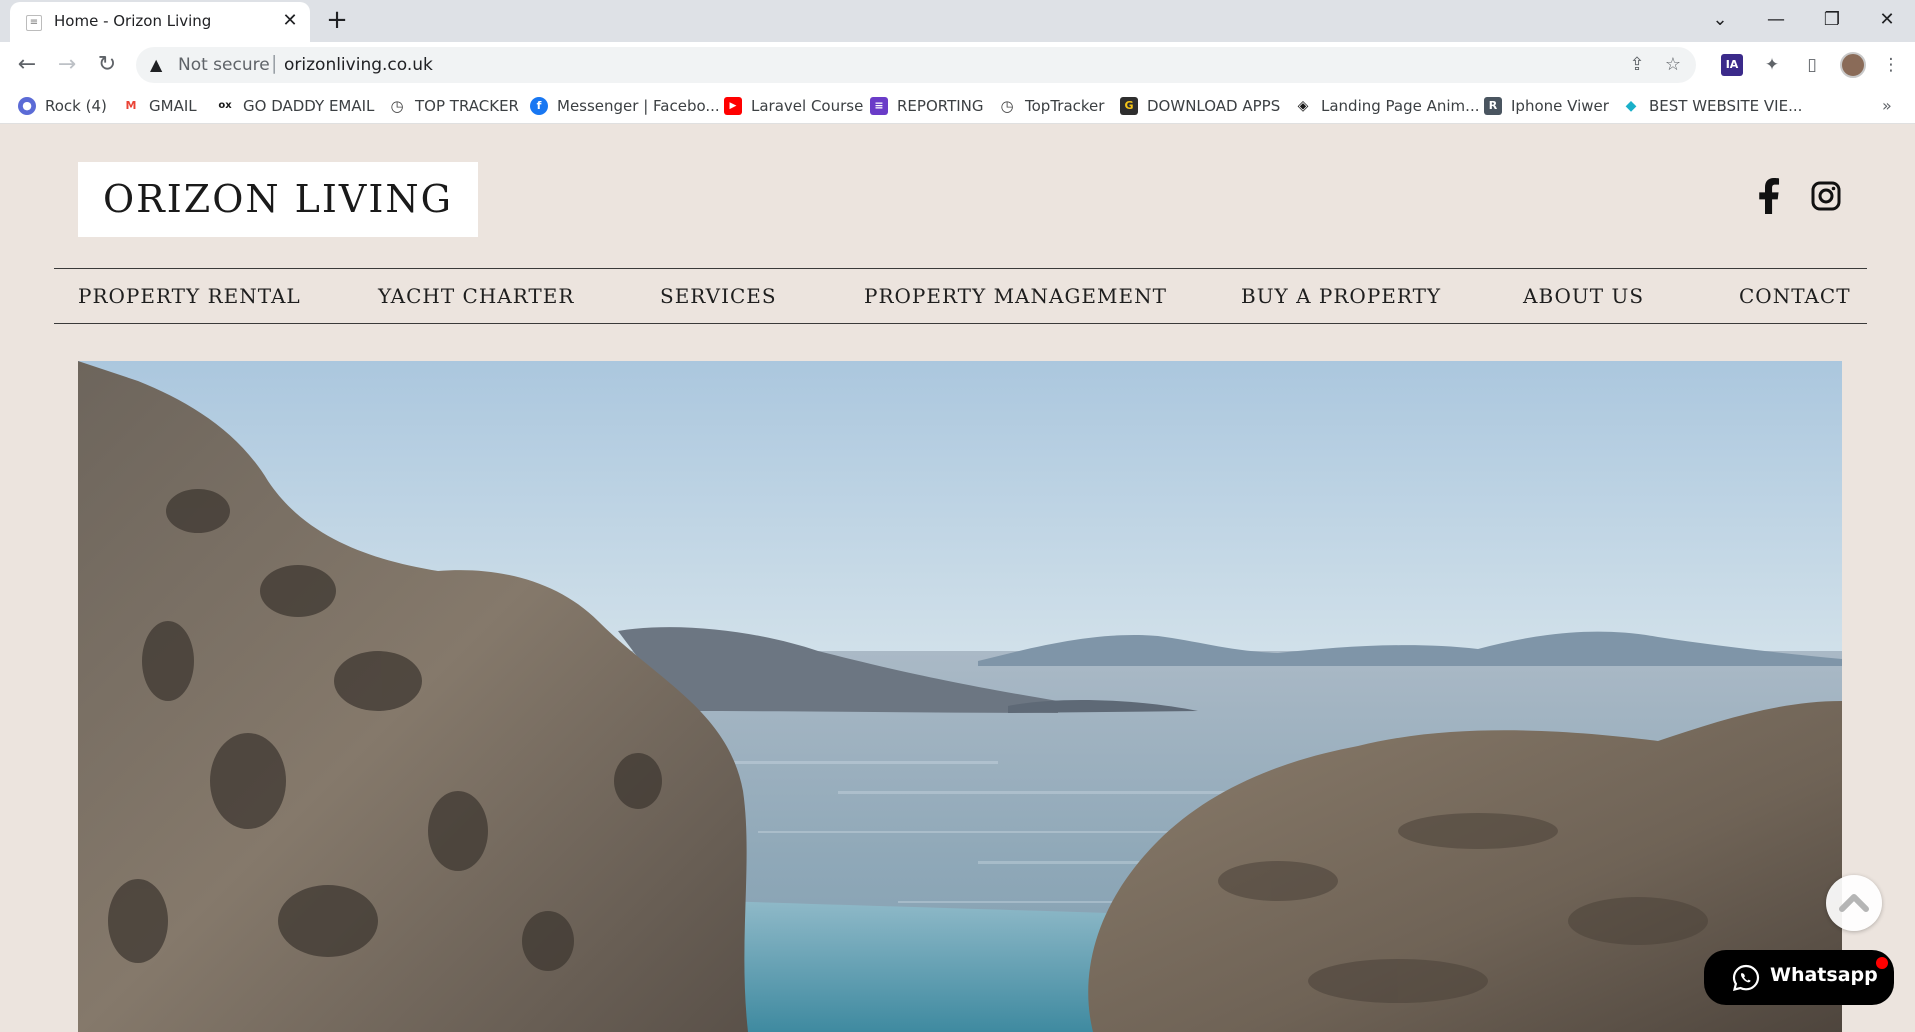 The width and height of the screenshot is (1915, 1032). I want to click on bookmarks-overflow-icon: », so click(1887, 105).